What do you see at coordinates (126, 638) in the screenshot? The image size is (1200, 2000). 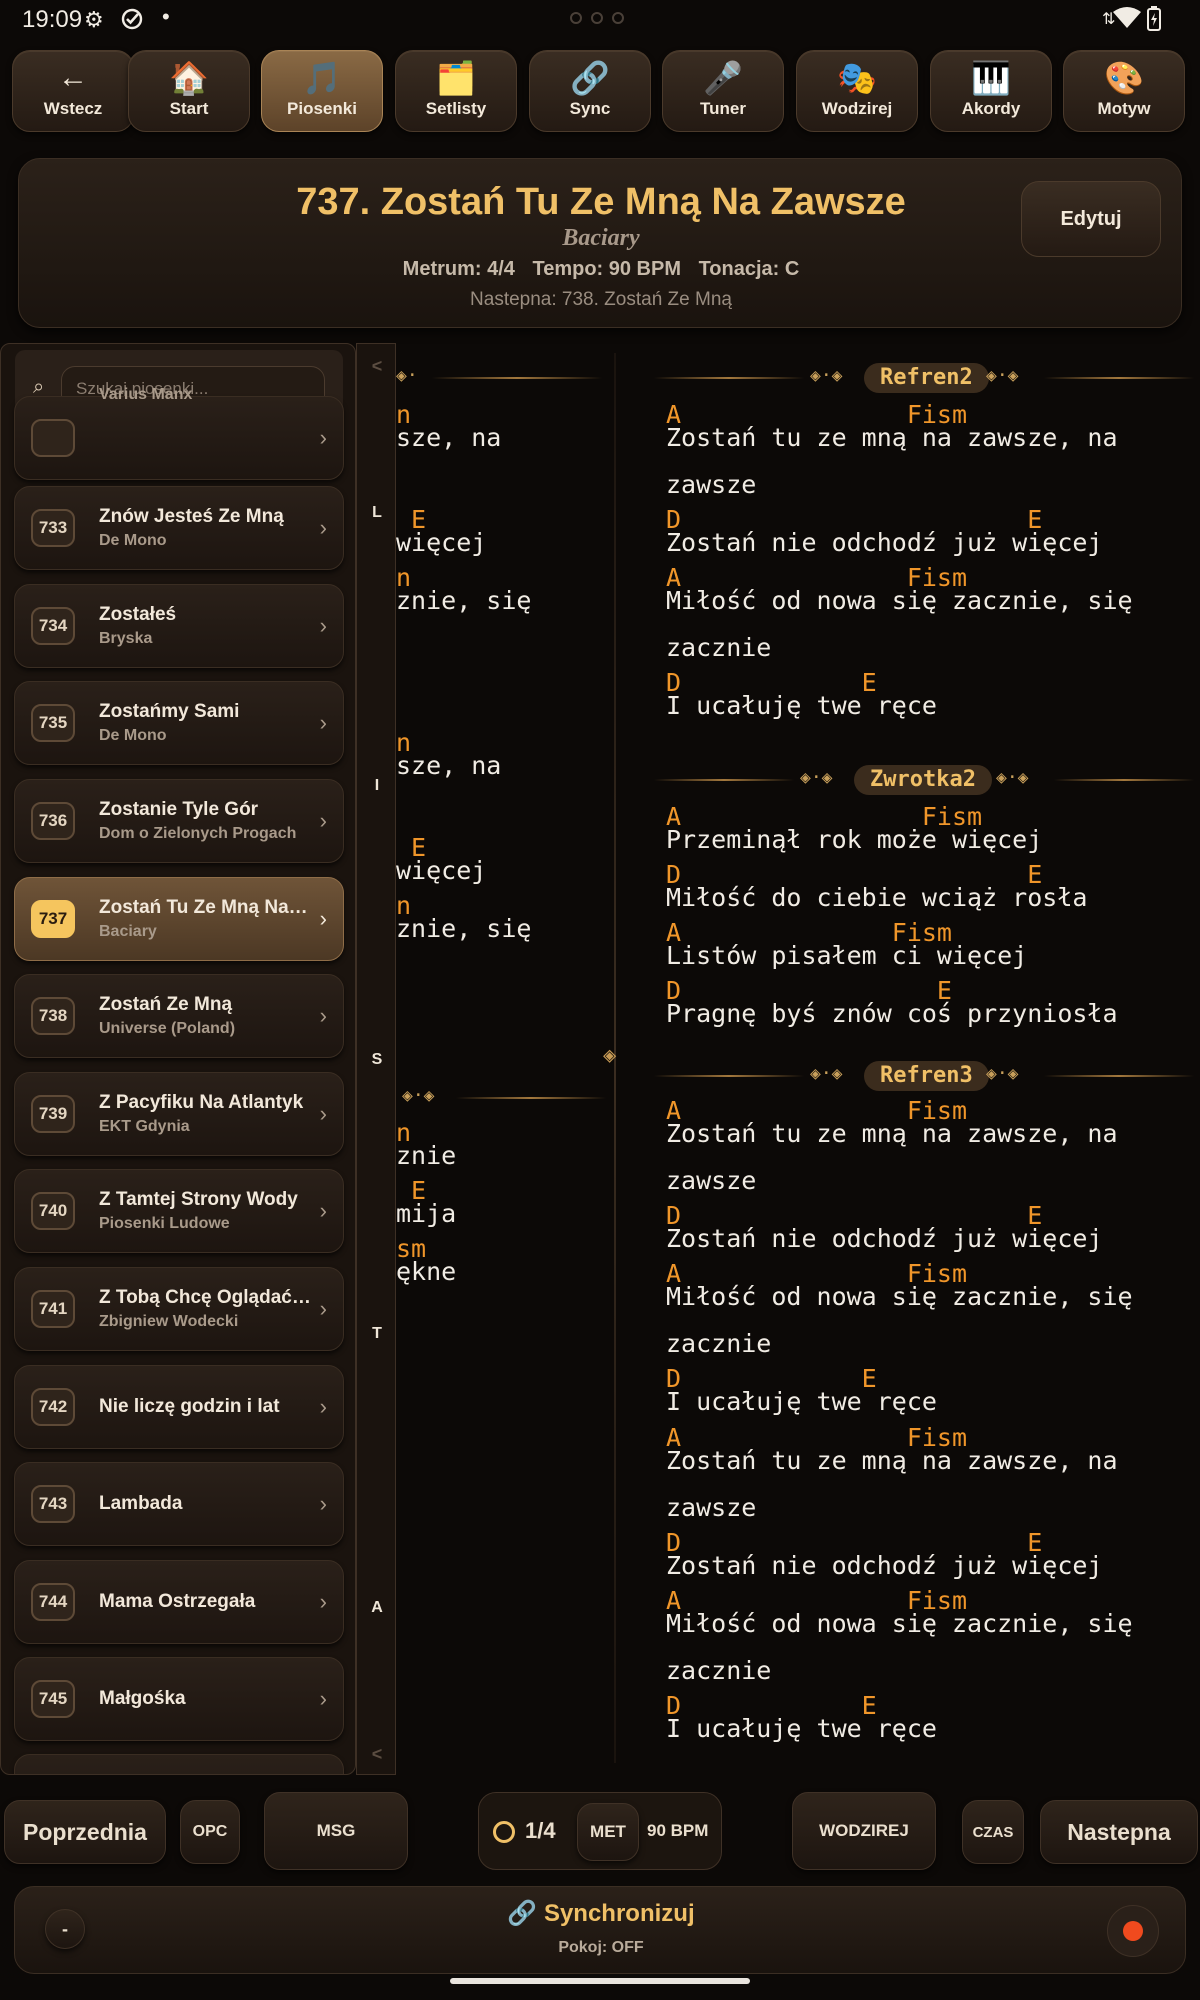 I see `song-item-artist: Bryska` at bounding box center [126, 638].